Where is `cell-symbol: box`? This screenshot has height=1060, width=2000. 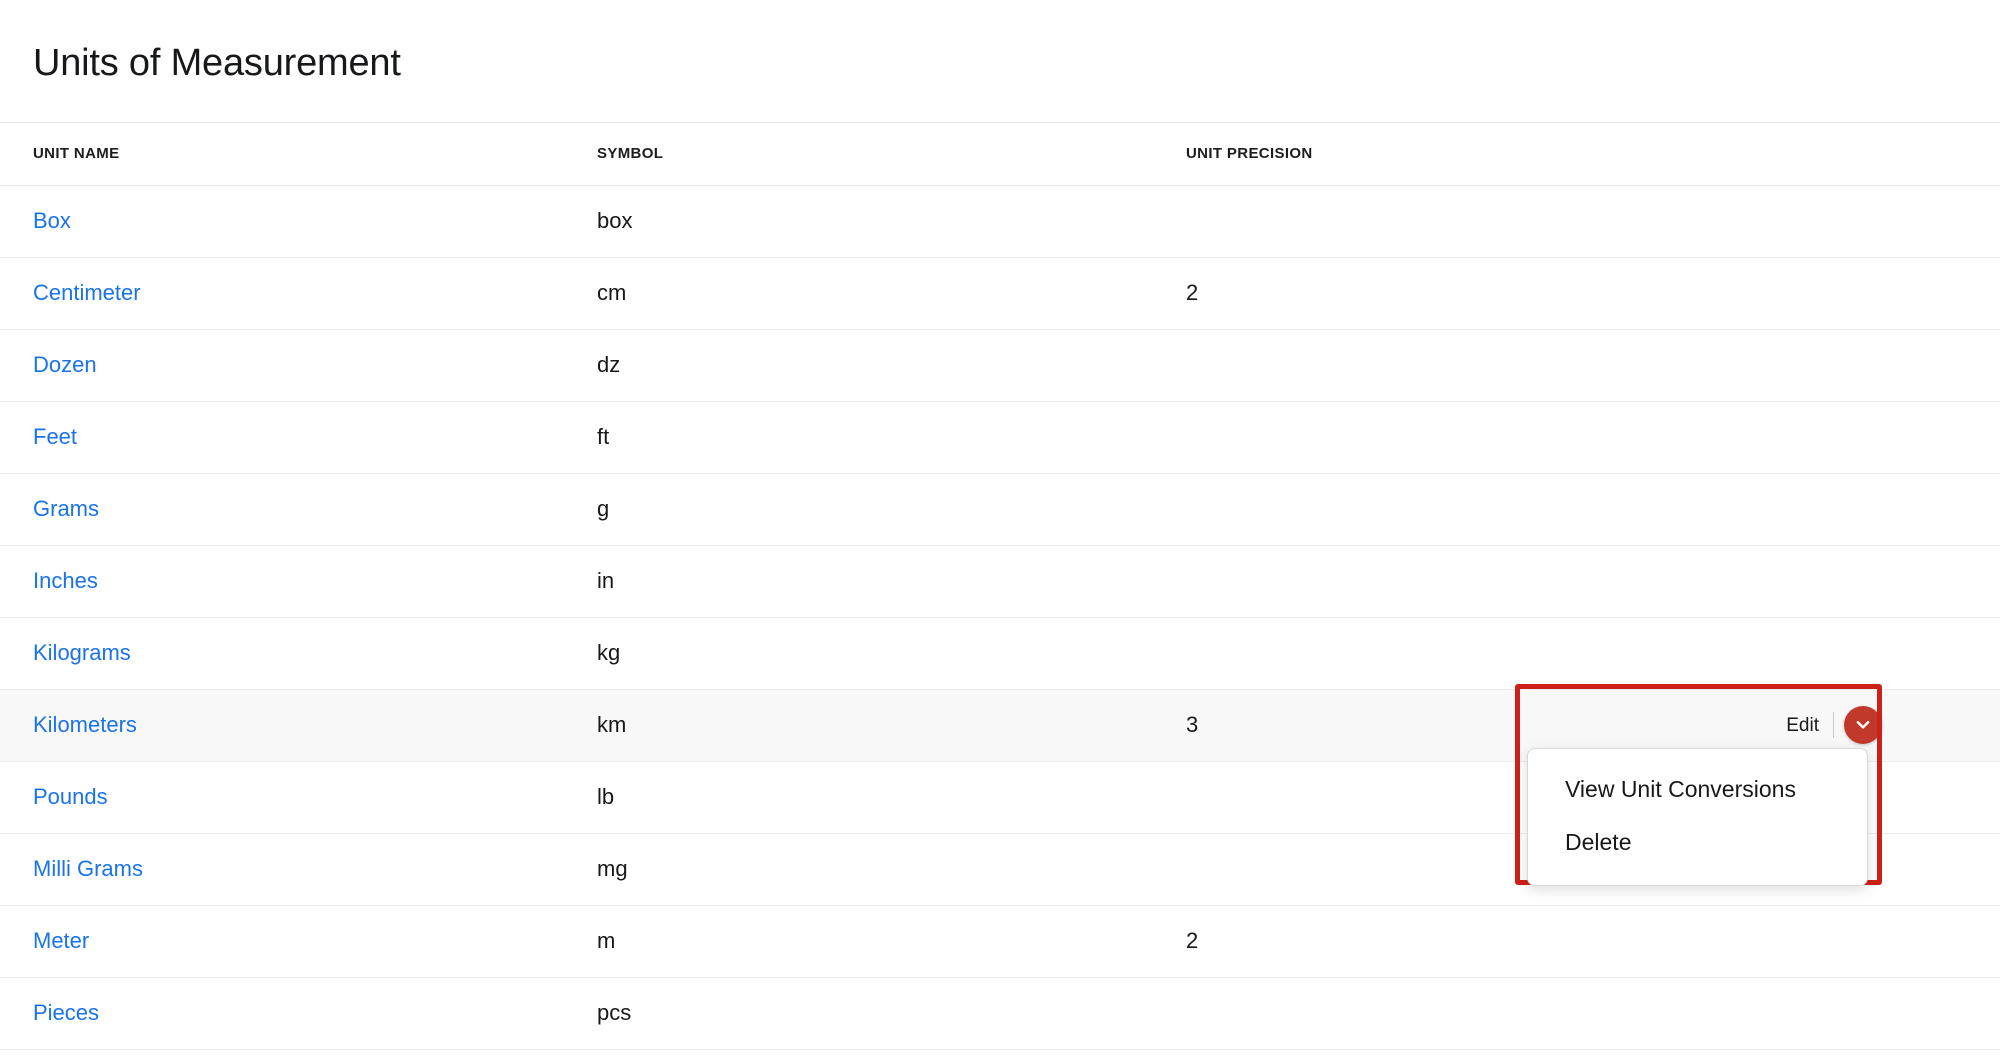 cell-symbol: box is located at coordinates (858, 221).